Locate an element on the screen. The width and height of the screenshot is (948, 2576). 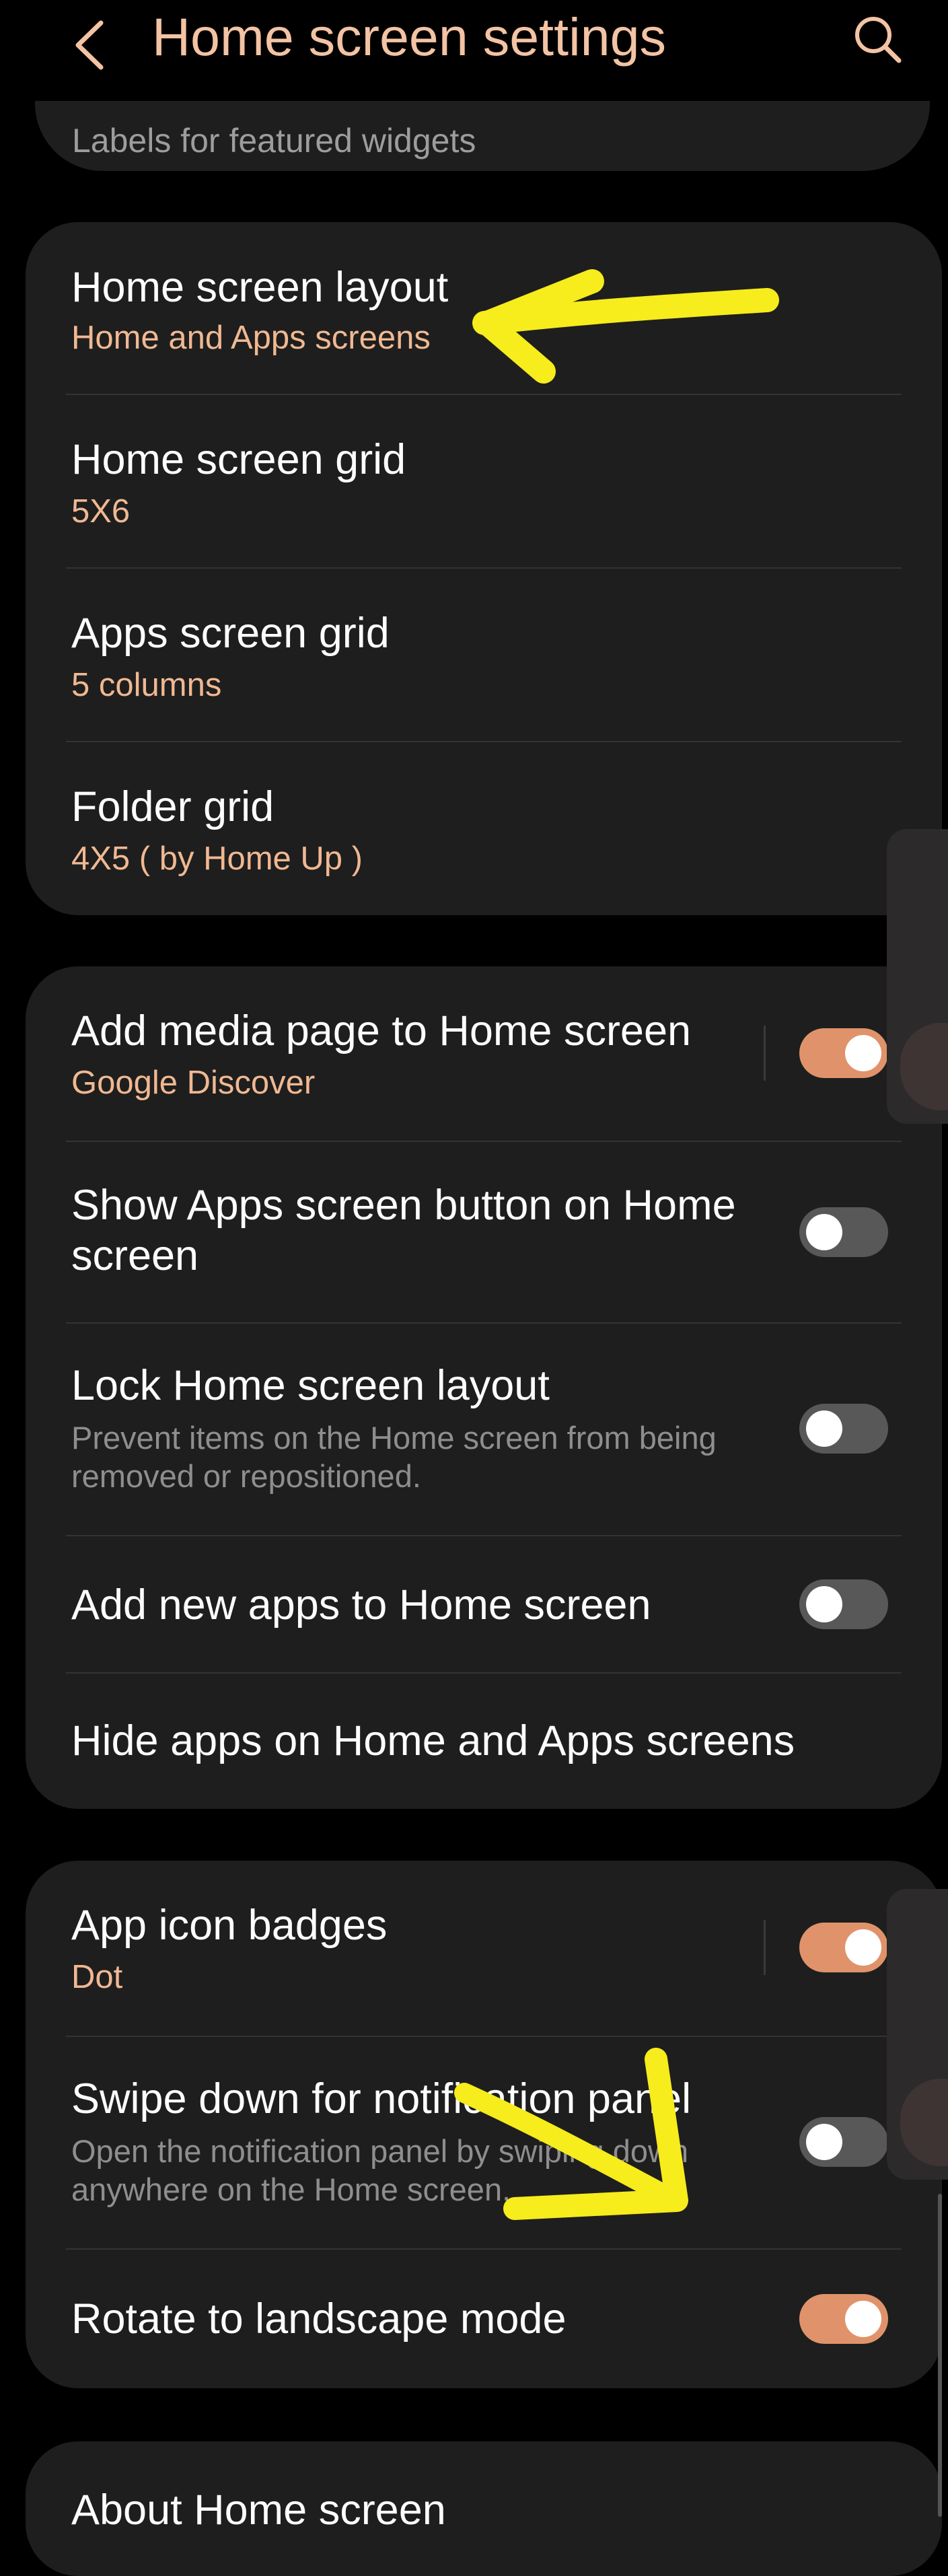
search-button is located at coordinates (878, 38).